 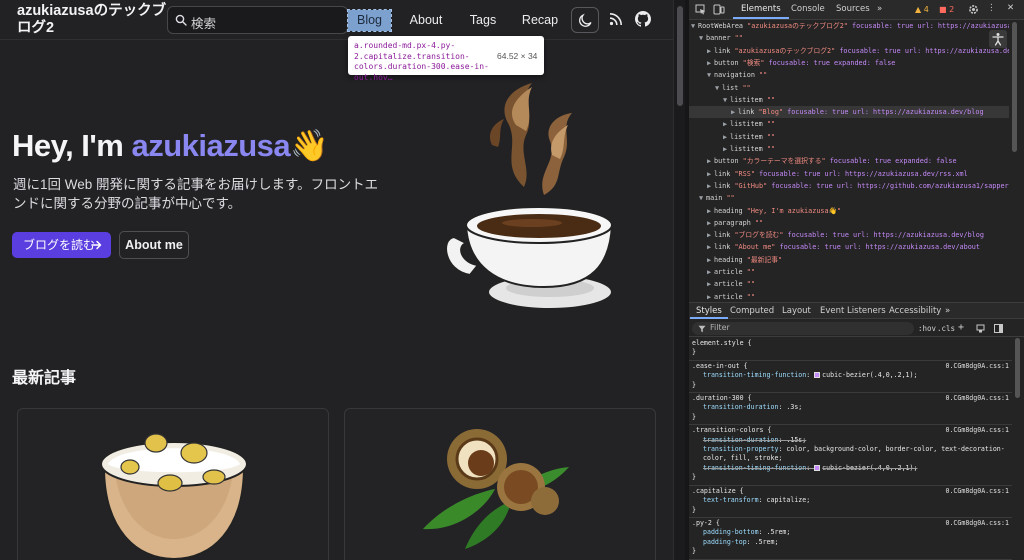 I want to click on nav-link-blog: Blog, so click(x=369, y=20).